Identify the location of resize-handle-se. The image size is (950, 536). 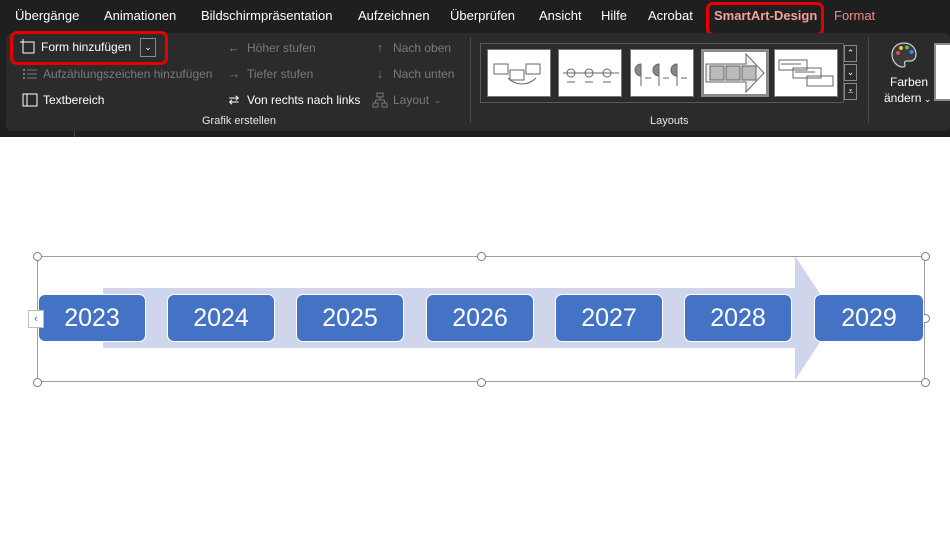
(925, 382).